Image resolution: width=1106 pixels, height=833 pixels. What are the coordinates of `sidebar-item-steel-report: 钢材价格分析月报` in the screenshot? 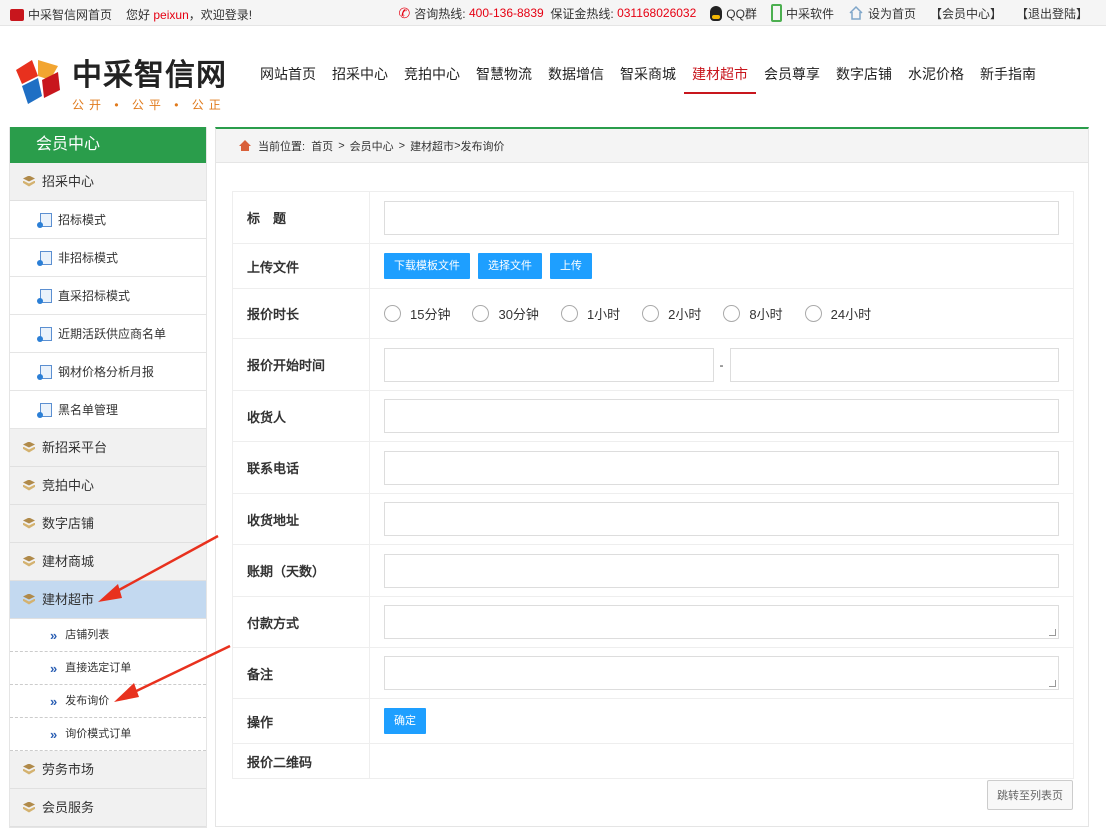 It's located at (108, 372).